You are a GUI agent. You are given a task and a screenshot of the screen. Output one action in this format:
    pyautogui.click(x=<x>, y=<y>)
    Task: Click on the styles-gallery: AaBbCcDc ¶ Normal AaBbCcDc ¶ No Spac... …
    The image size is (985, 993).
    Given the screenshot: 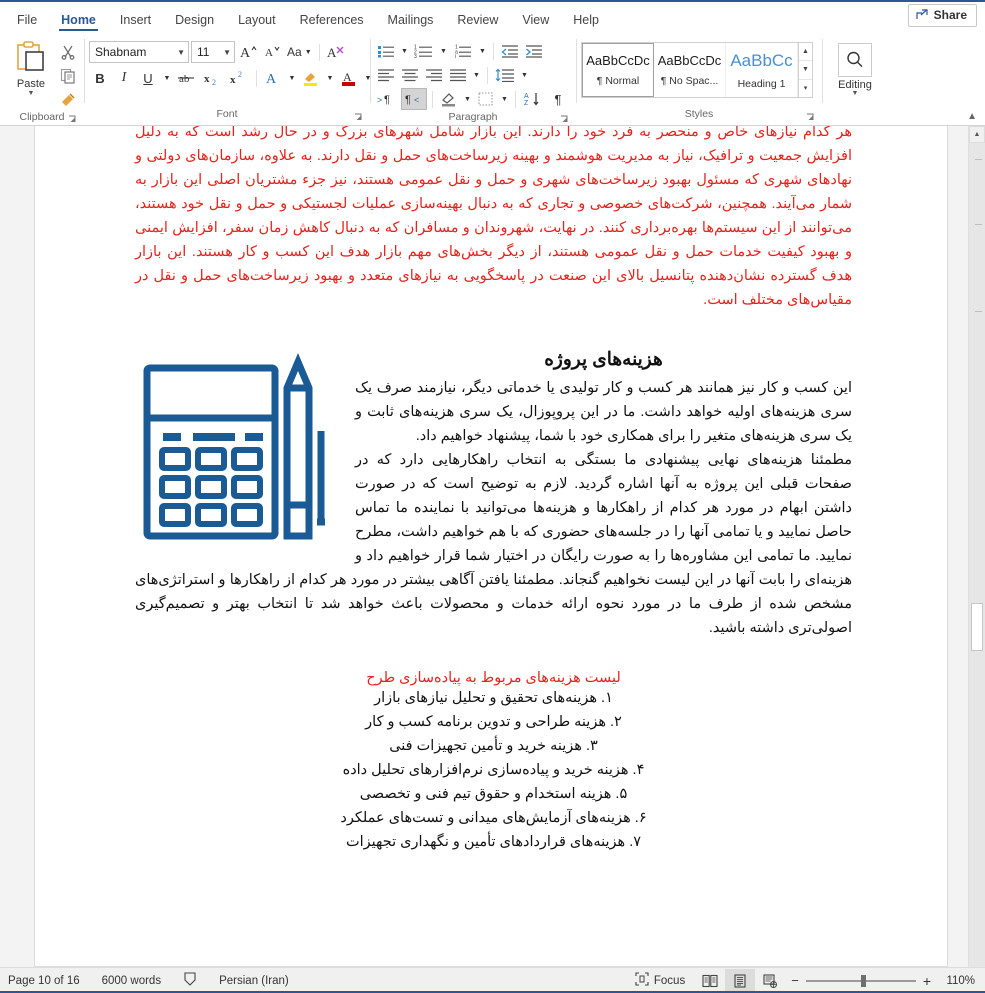 What is the action you would take?
    pyautogui.click(x=697, y=70)
    